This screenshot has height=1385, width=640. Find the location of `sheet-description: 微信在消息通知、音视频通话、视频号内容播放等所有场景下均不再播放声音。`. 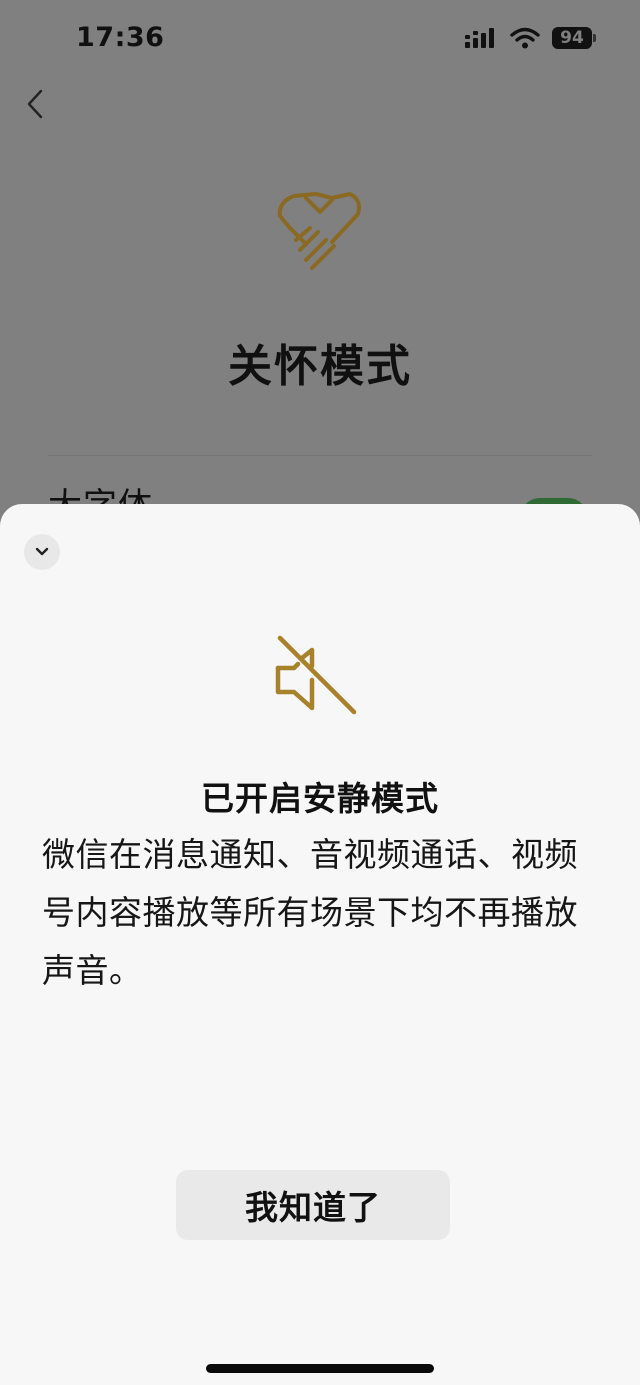

sheet-description: 微信在消息通知、音视频通话、视频号内容播放等所有场景下均不再播放声音。 is located at coordinates (310, 912).